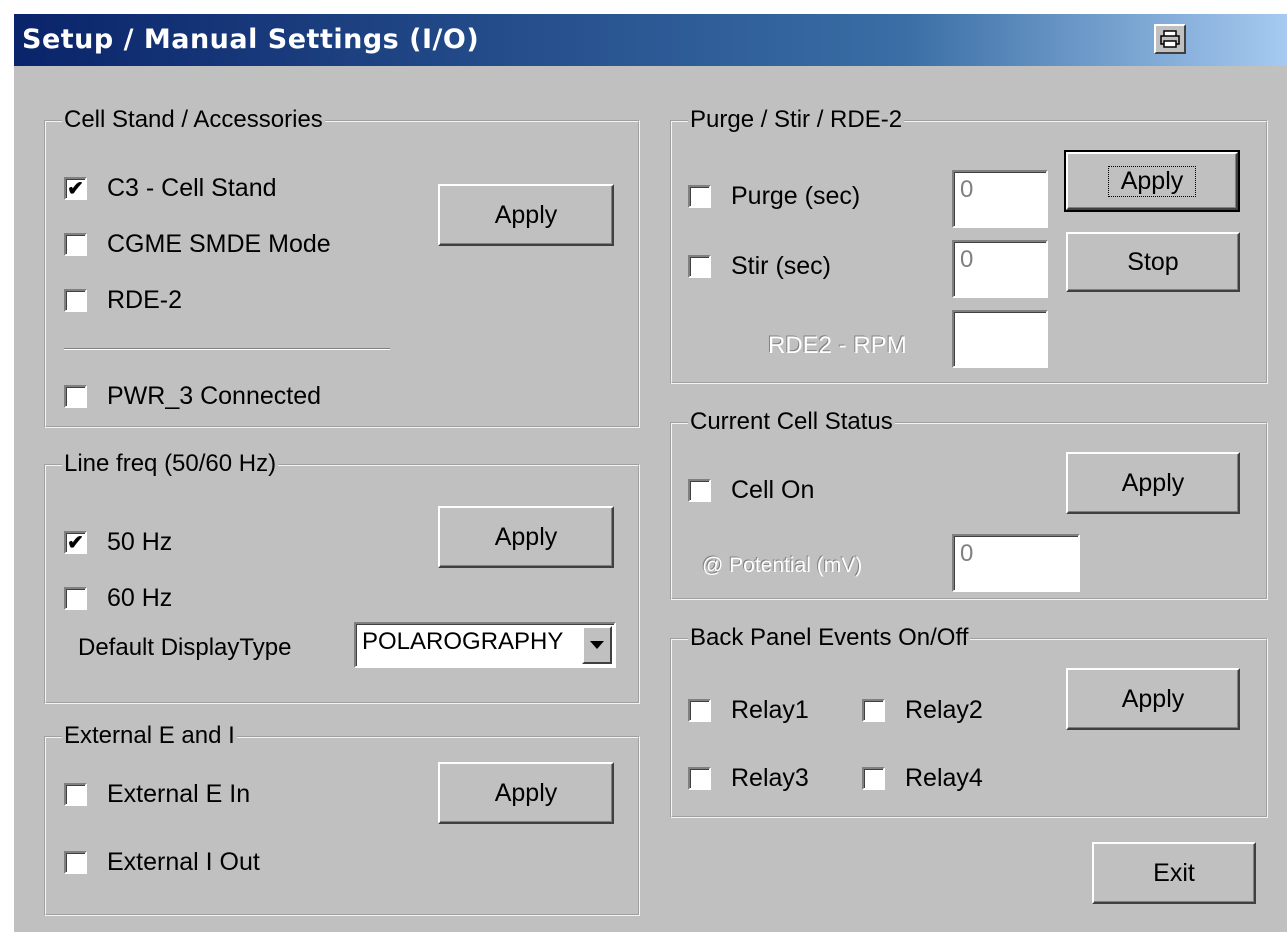 The width and height of the screenshot is (1287, 932). I want to click on separator, so click(227, 349).